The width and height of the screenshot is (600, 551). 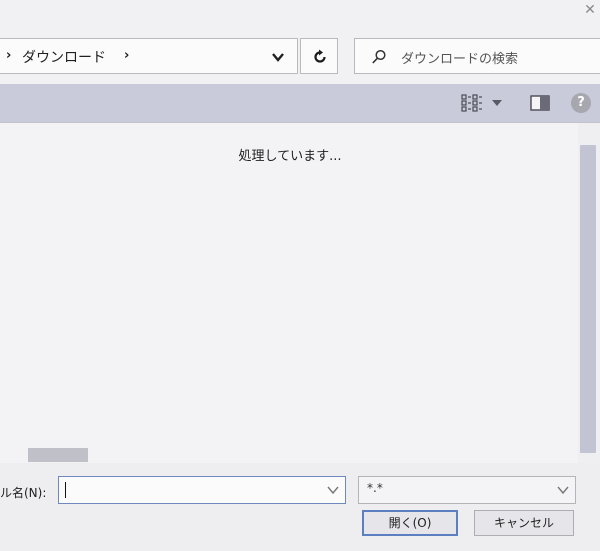 I want to click on search-input: ダウンロードの検索, so click(x=477, y=56).